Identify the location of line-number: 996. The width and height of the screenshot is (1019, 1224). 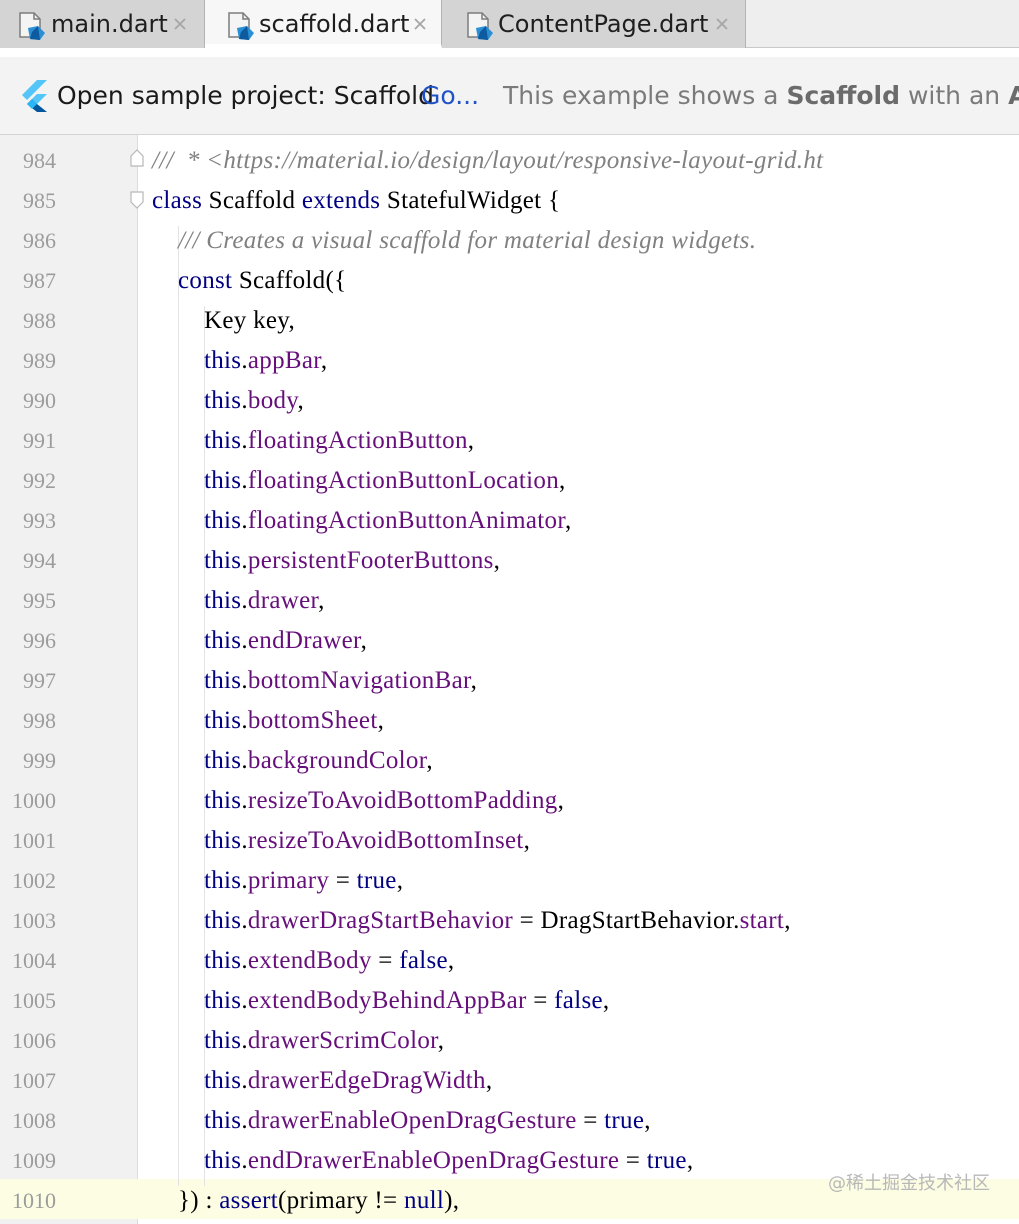
(39, 640).